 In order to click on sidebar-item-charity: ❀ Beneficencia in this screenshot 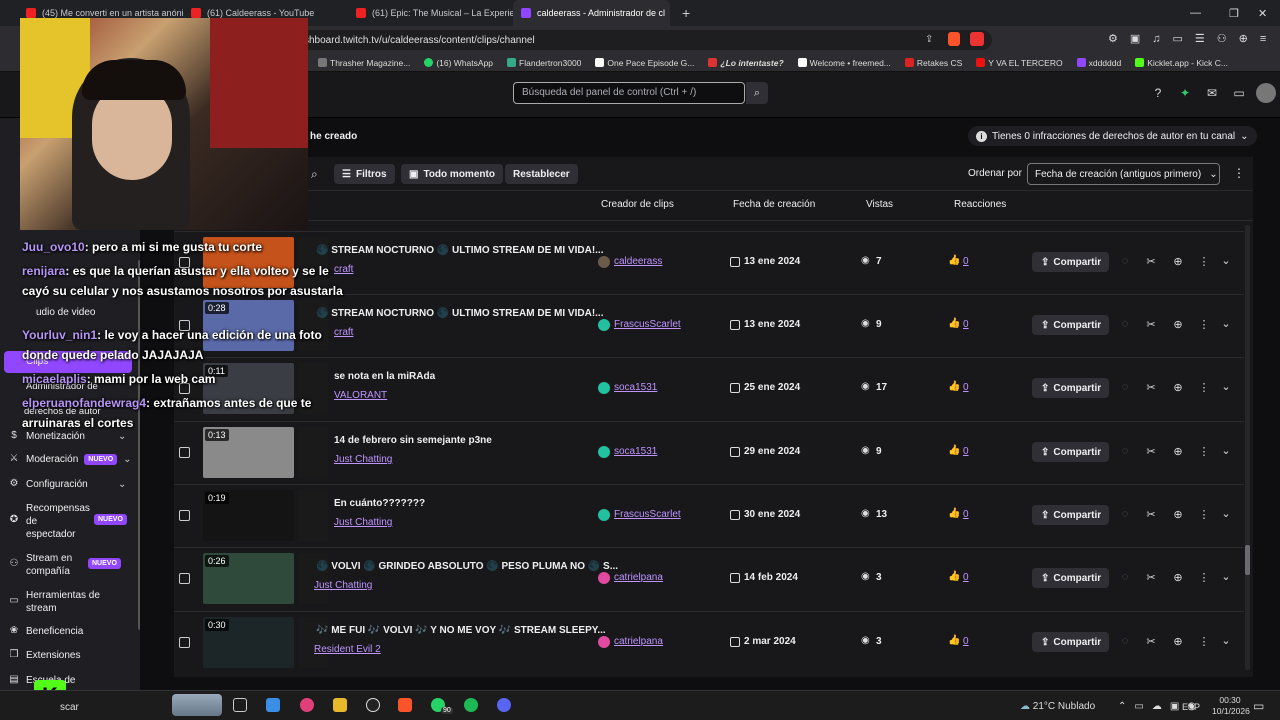, I will do `click(45, 631)`.